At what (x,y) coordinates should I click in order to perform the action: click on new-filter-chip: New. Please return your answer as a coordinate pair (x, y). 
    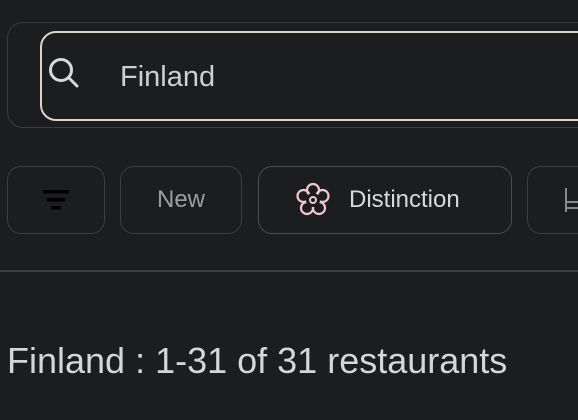
    Looking at the image, I should click on (181, 200).